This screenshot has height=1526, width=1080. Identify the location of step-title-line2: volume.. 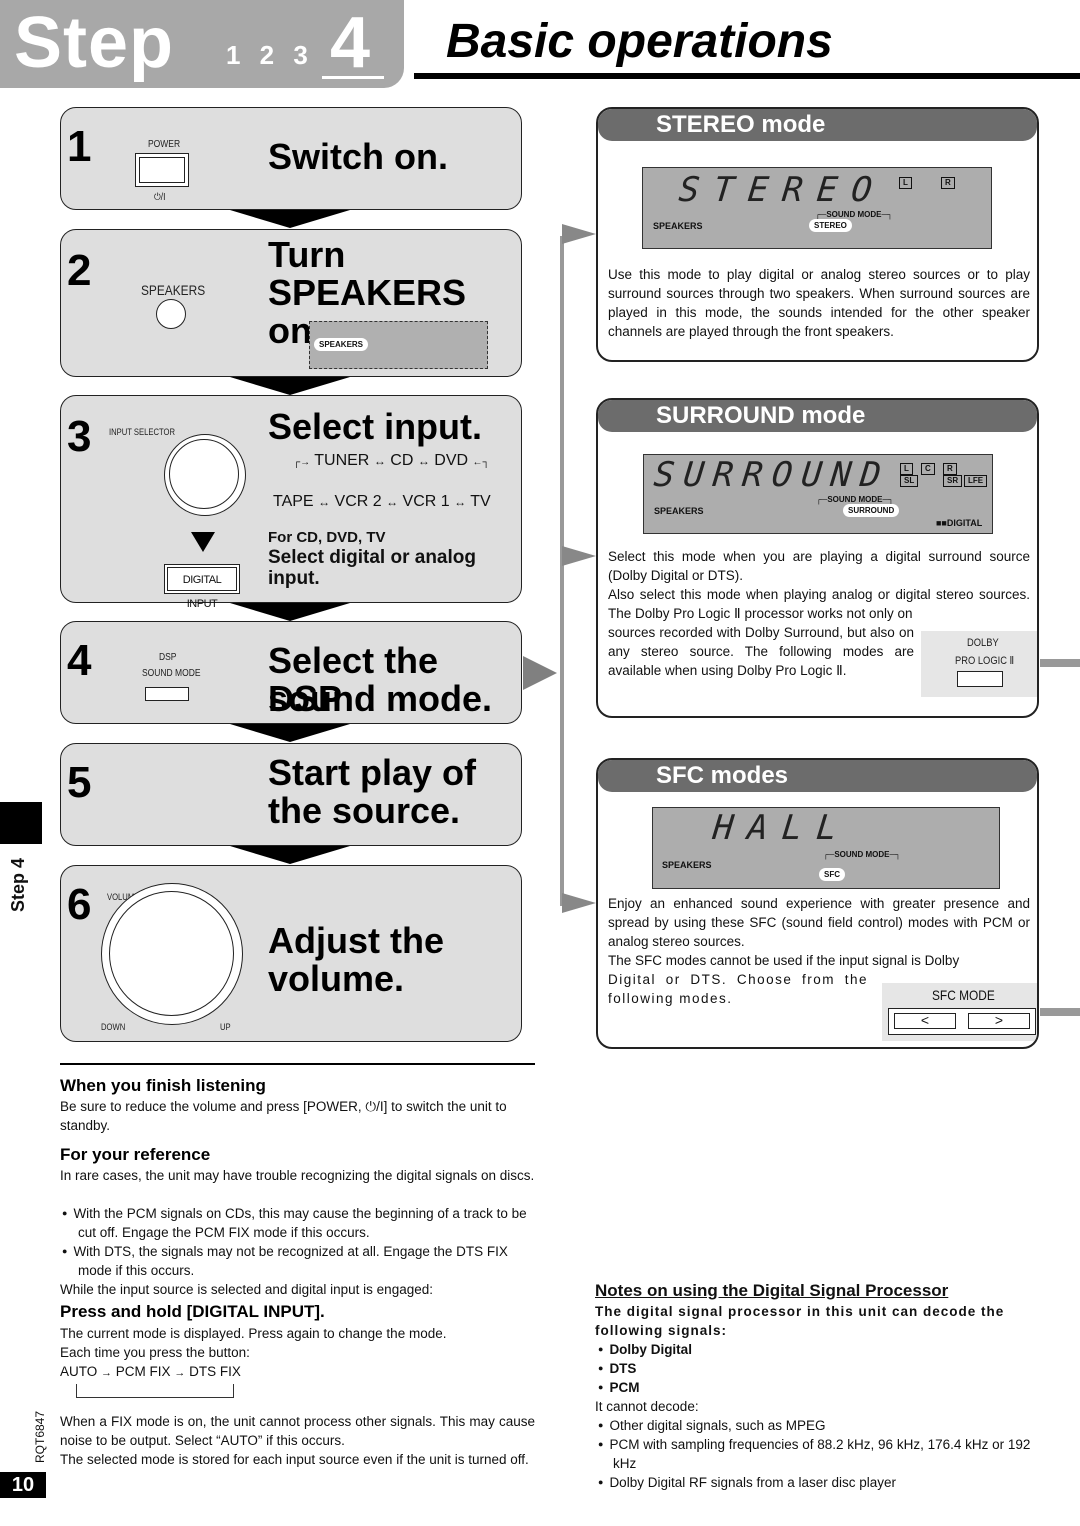
(336, 978).